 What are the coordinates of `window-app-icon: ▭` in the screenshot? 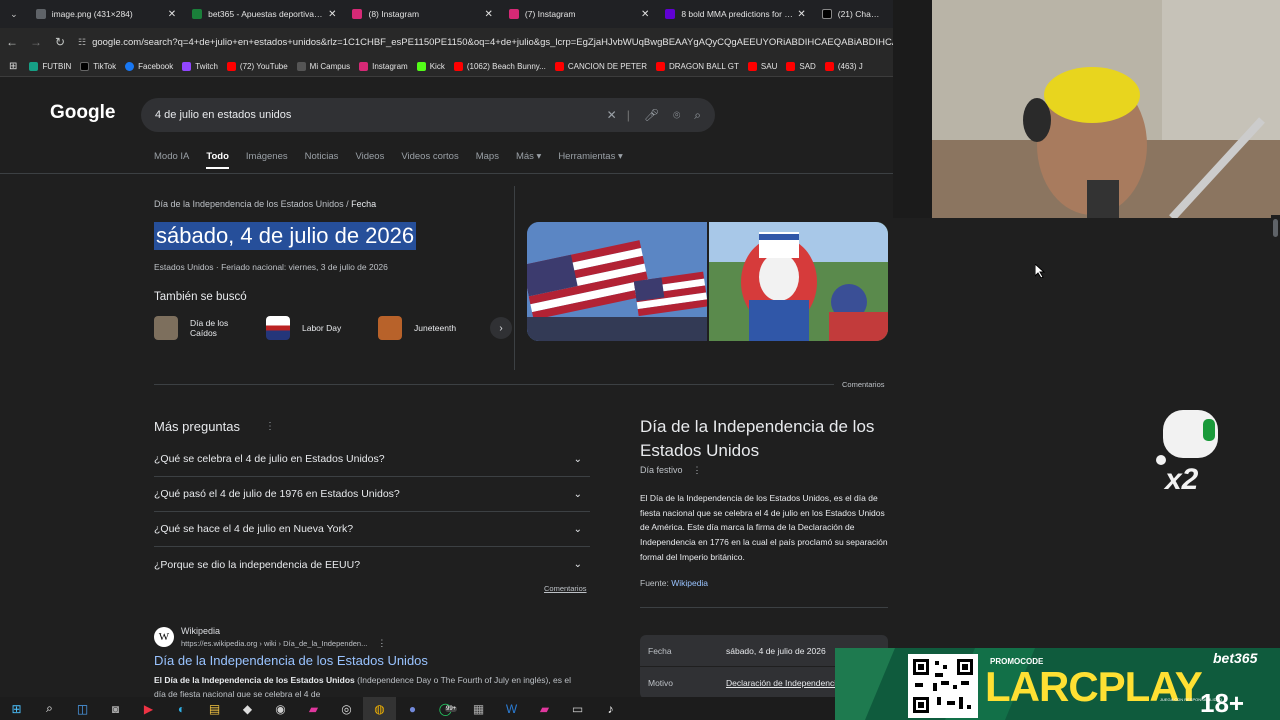 It's located at (577, 708).